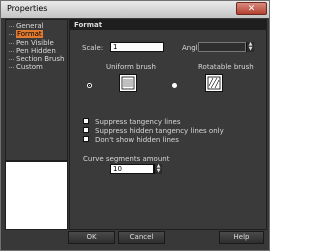  I want to click on sidebar-item-label: Pen Visible, so click(35, 43).